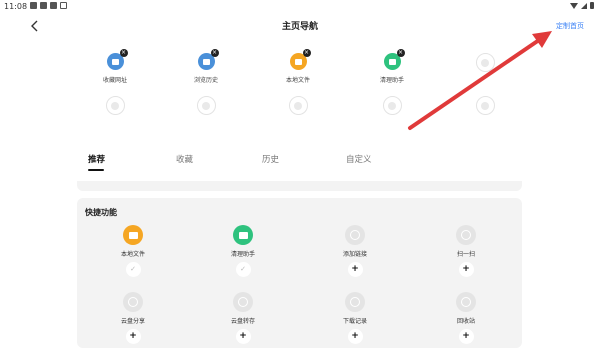 The height and width of the screenshot is (348, 600). Describe the element at coordinates (132, 321) in the screenshot. I see `quick-item-label: 云盘分享` at that location.